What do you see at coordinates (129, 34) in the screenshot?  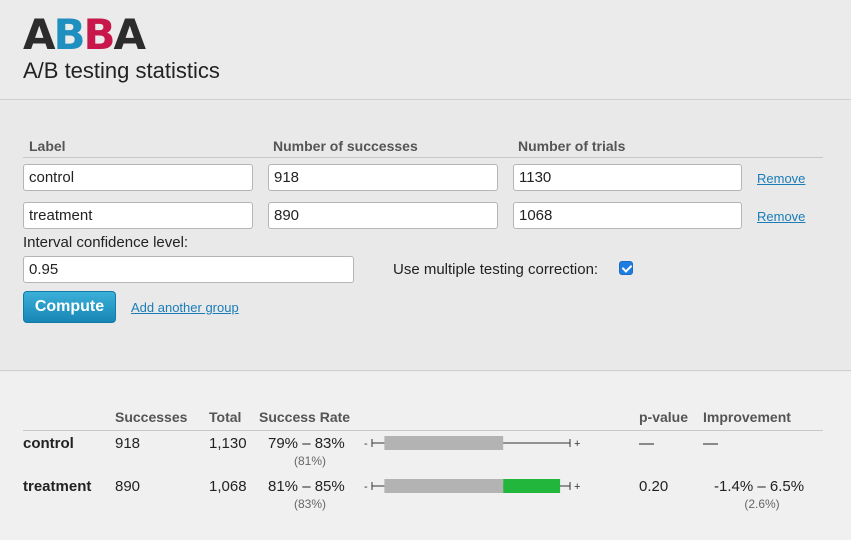 I see `logo-letter-4: A` at bounding box center [129, 34].